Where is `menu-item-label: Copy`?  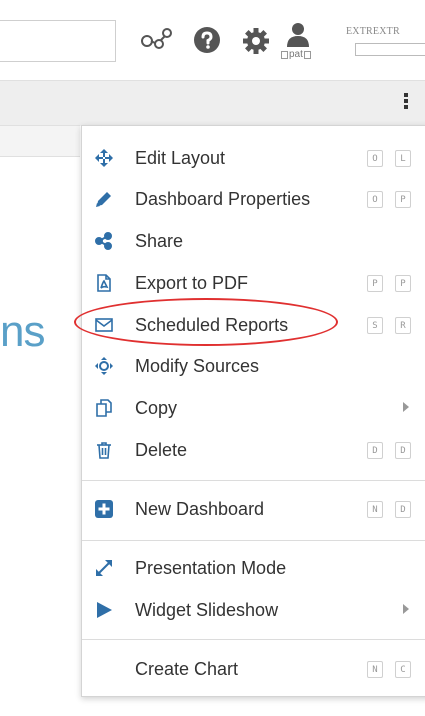
menu-item-label: Copy is located at coordinates (156, 408).